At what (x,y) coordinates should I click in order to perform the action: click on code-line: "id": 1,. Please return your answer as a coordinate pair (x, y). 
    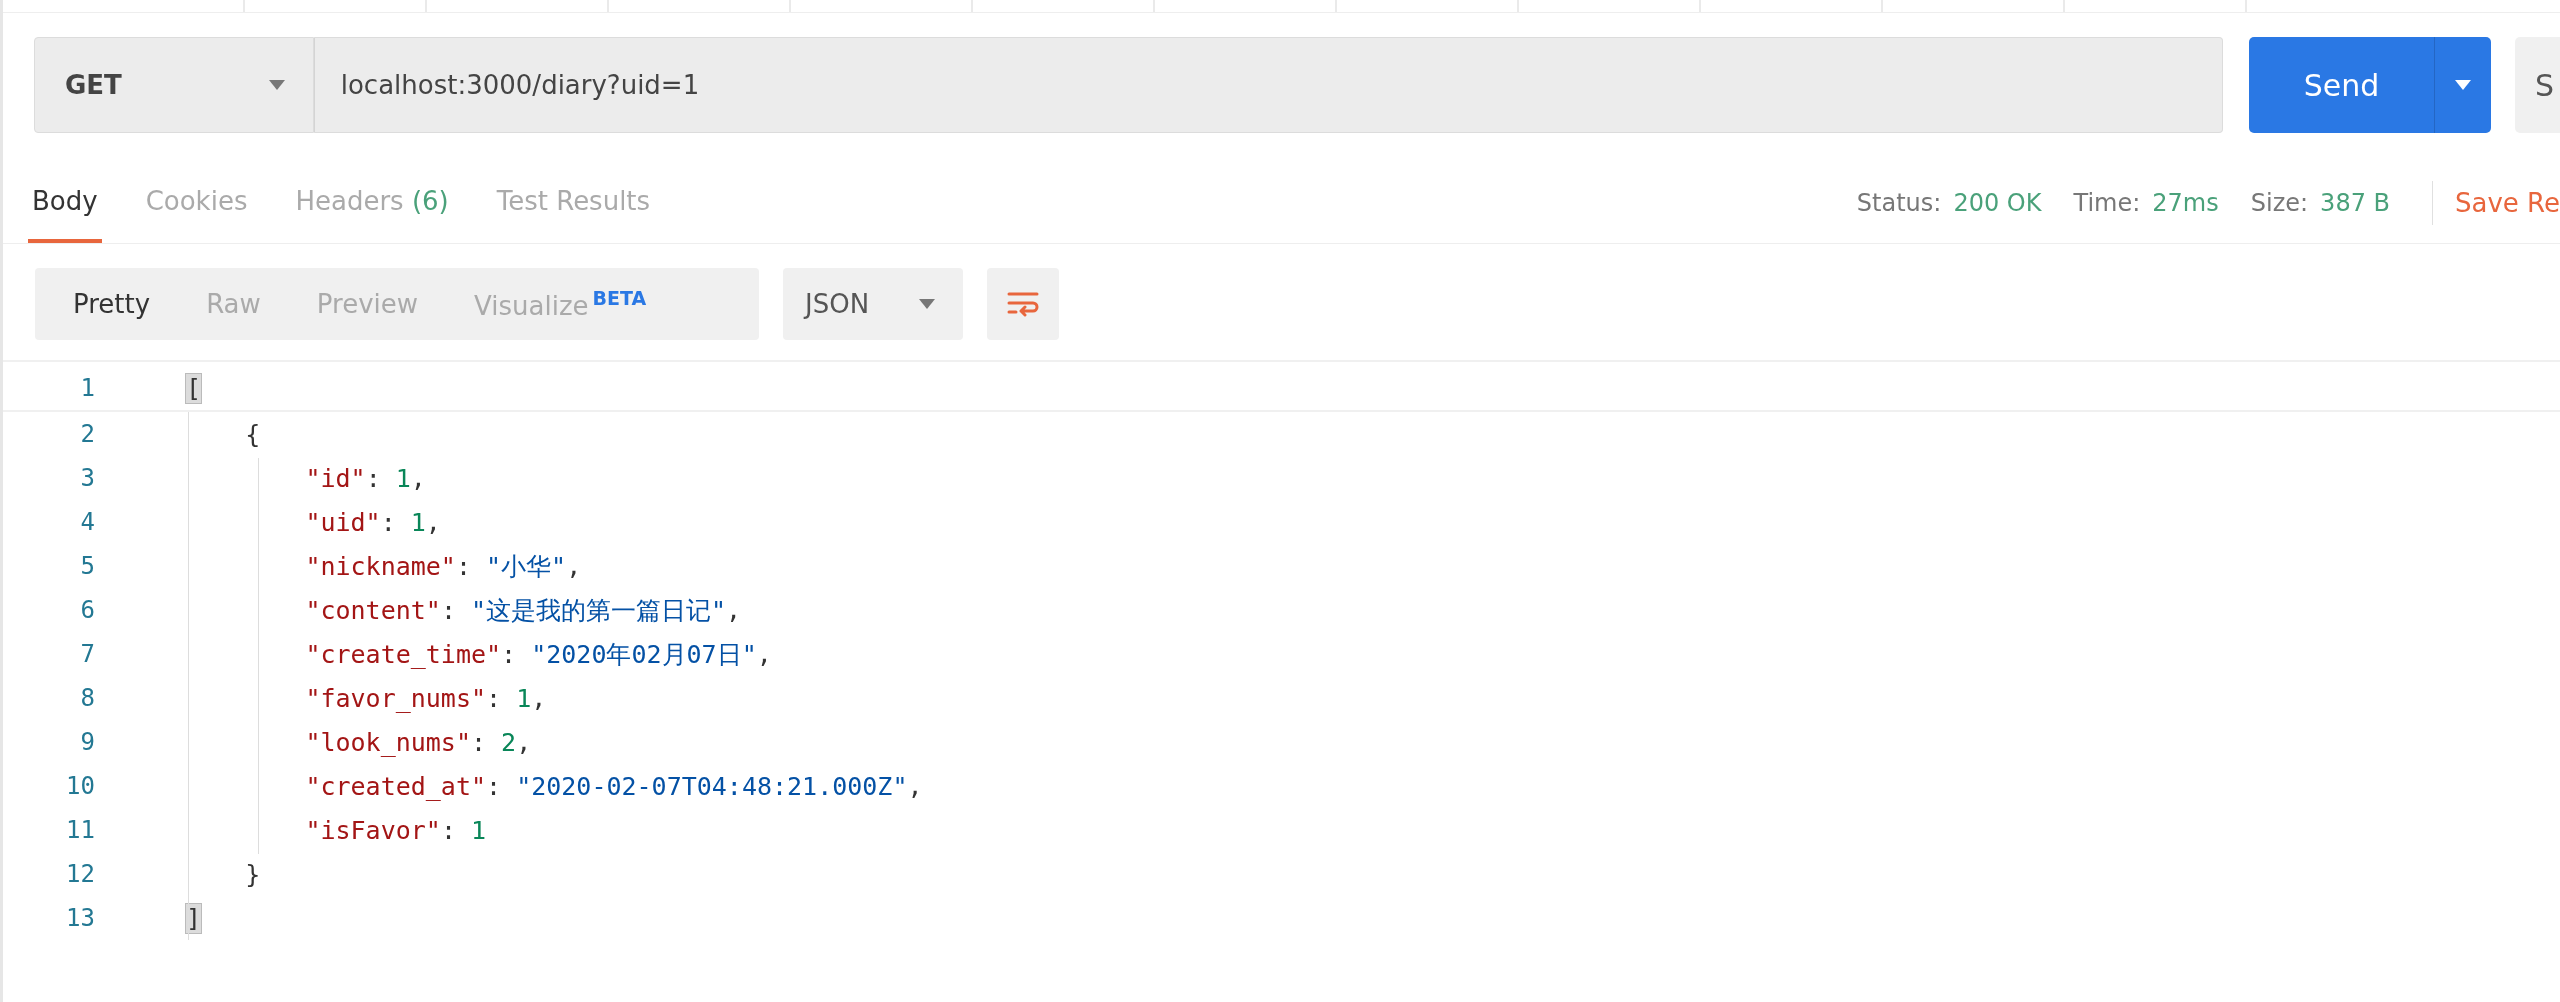
    Looking at the image, I should click on (365, 478).